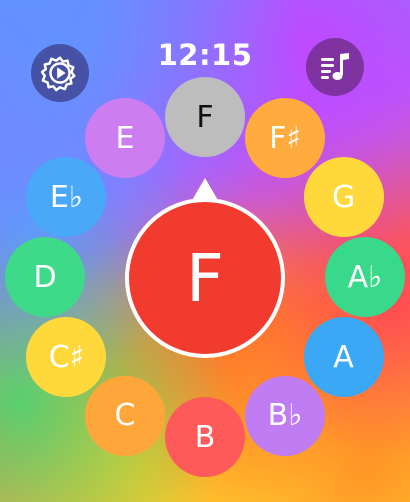  What do you see at coordinates (205, 278) in the screenshot?
I see `current-note-circle: F` at bounding box center [205, 278].